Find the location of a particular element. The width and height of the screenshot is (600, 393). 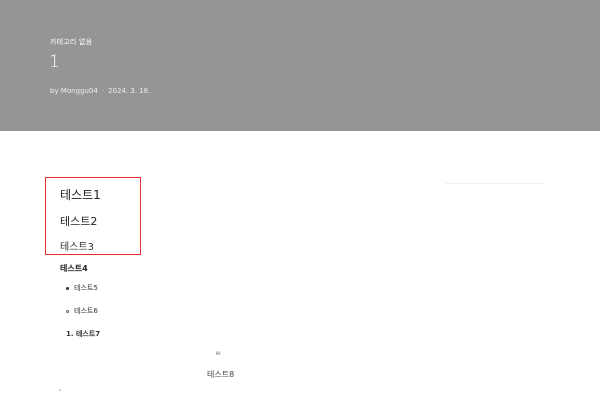

heading-4: 테스트4 is located at coordinates (74, 268).